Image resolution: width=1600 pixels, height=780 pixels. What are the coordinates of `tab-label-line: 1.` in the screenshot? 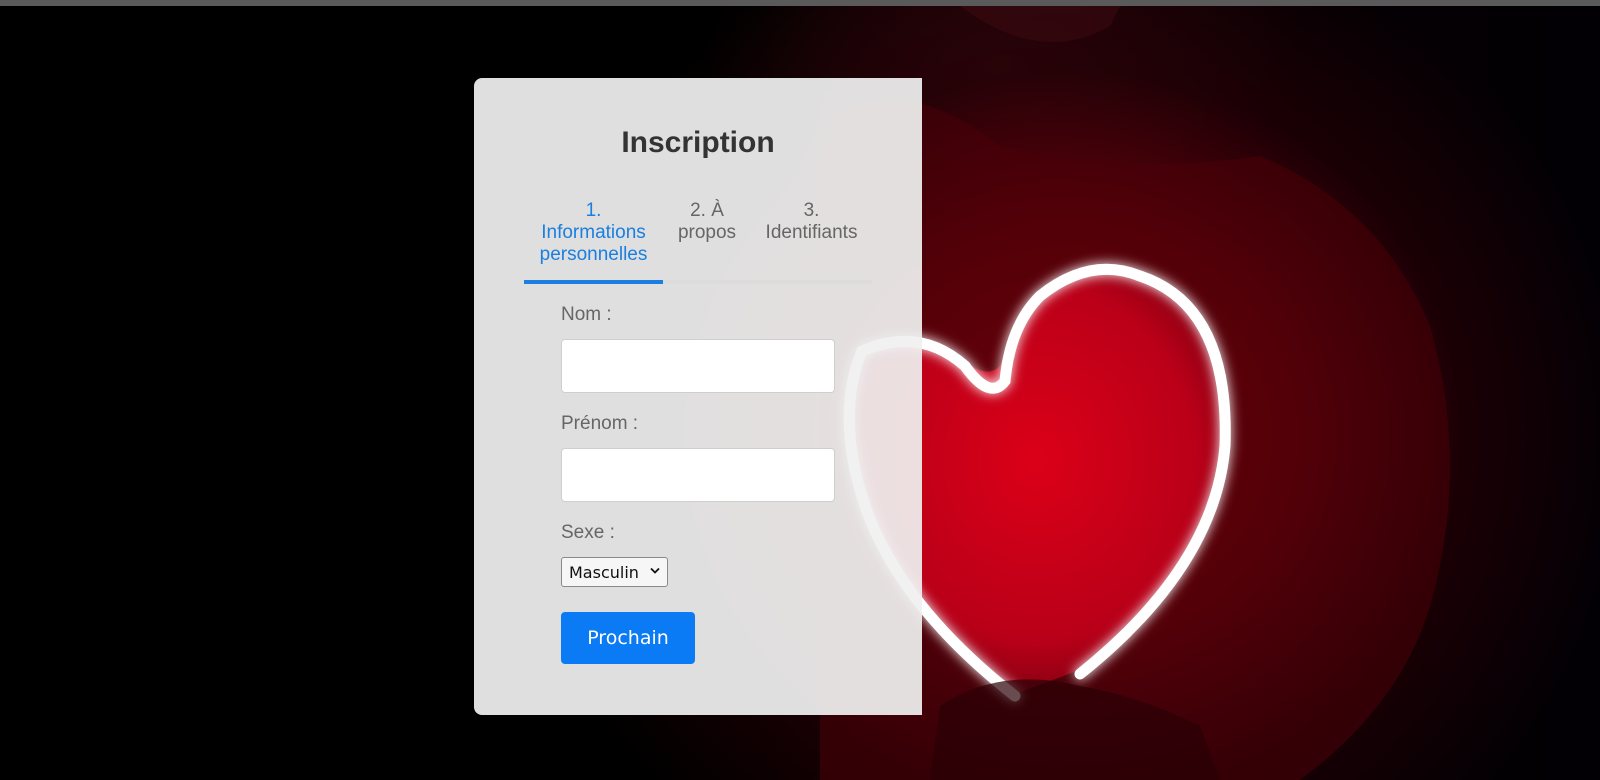 It's located at (593, 210).